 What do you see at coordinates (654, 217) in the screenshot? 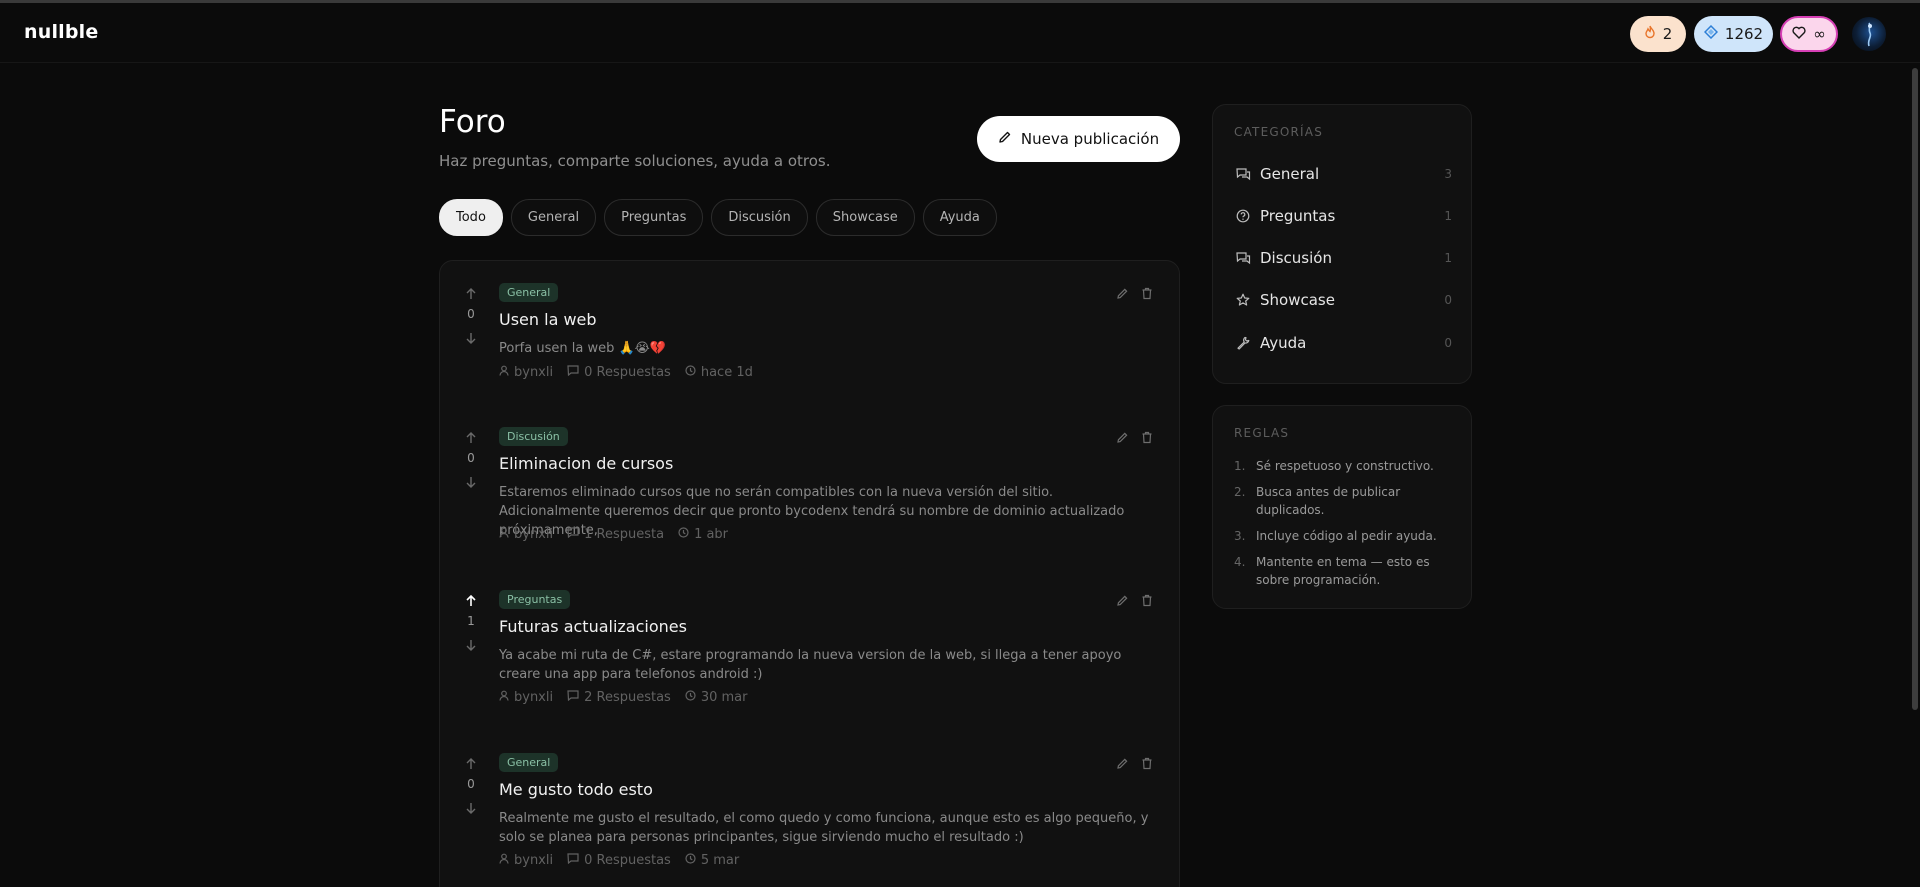
I see `filter-chip-preguntas: Preguntas` at bounding box center [654, 217].